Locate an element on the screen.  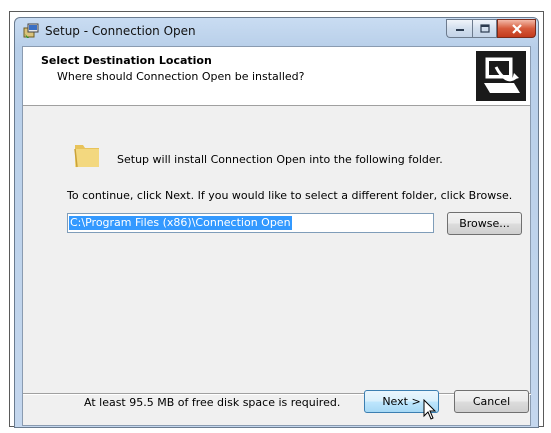
cancel-button: Cancel is located at coordinates (491, 401).